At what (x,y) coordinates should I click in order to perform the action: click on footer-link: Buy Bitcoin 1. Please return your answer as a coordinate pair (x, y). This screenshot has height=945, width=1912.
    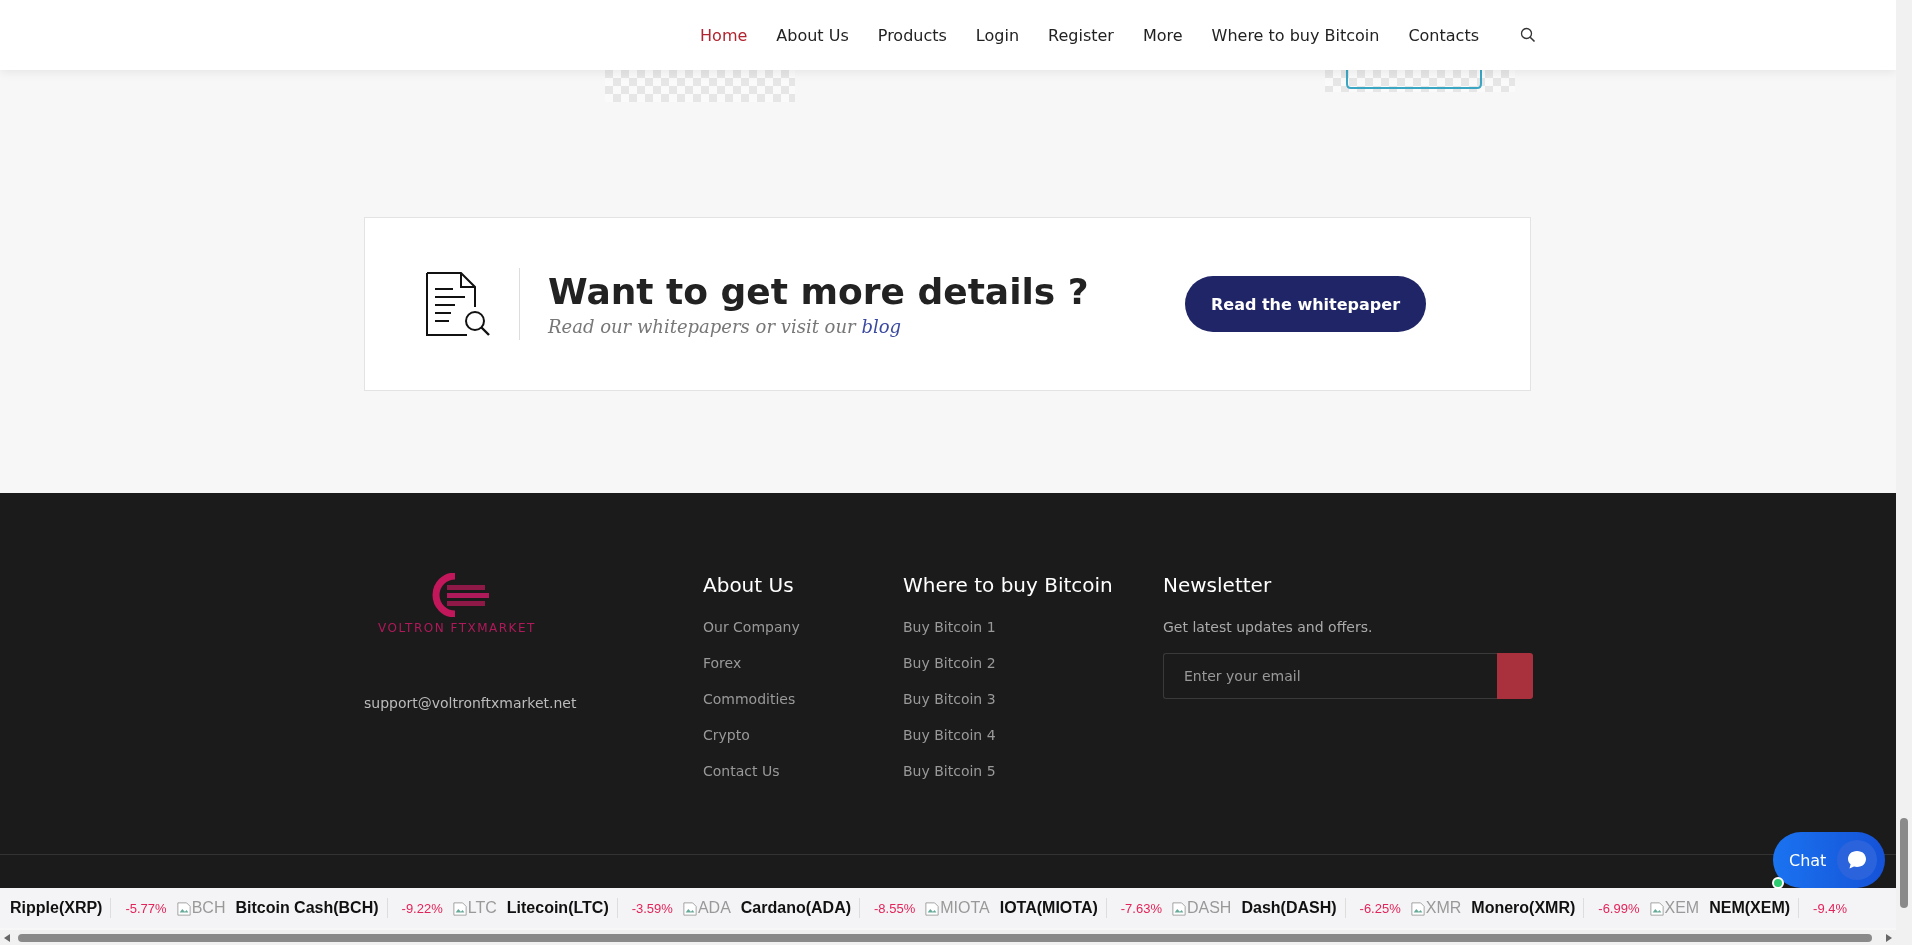
    Looking at the image, I should click on (1033, 637).